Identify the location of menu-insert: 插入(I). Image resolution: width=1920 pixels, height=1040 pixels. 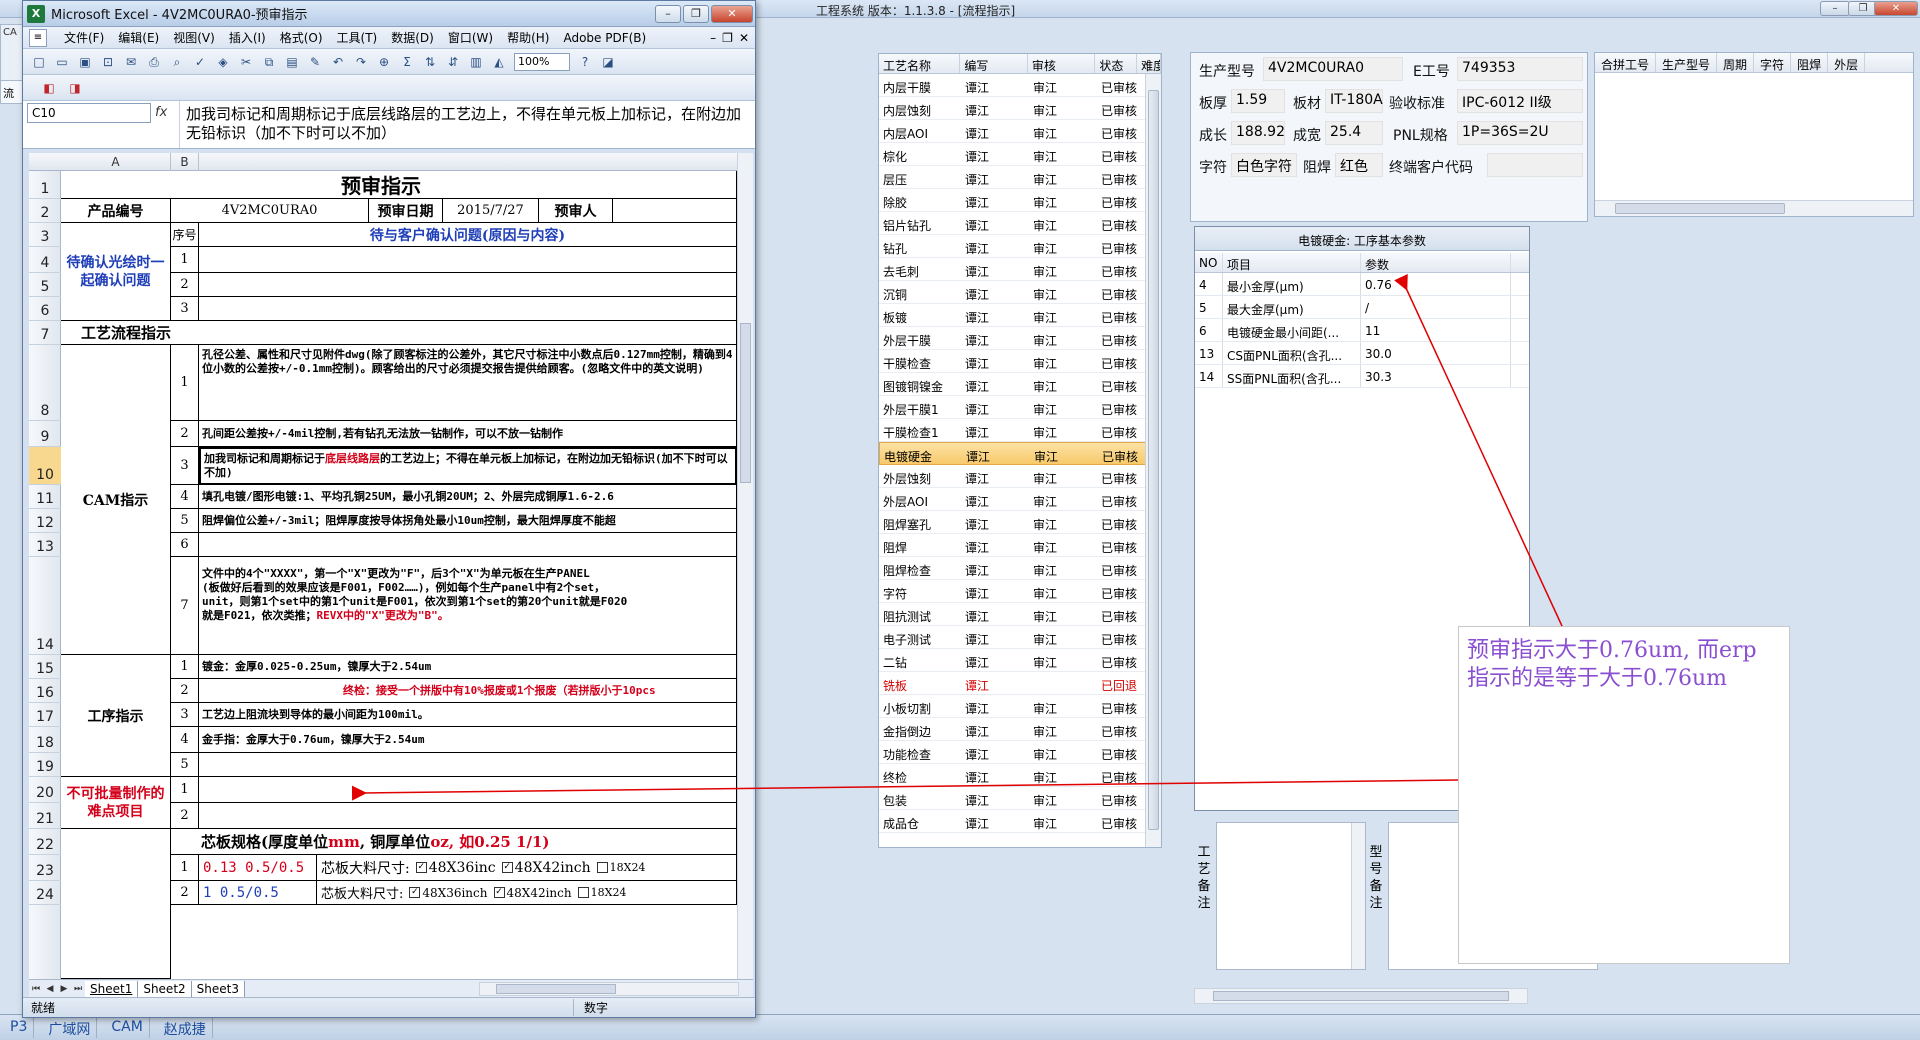
(247, 37).